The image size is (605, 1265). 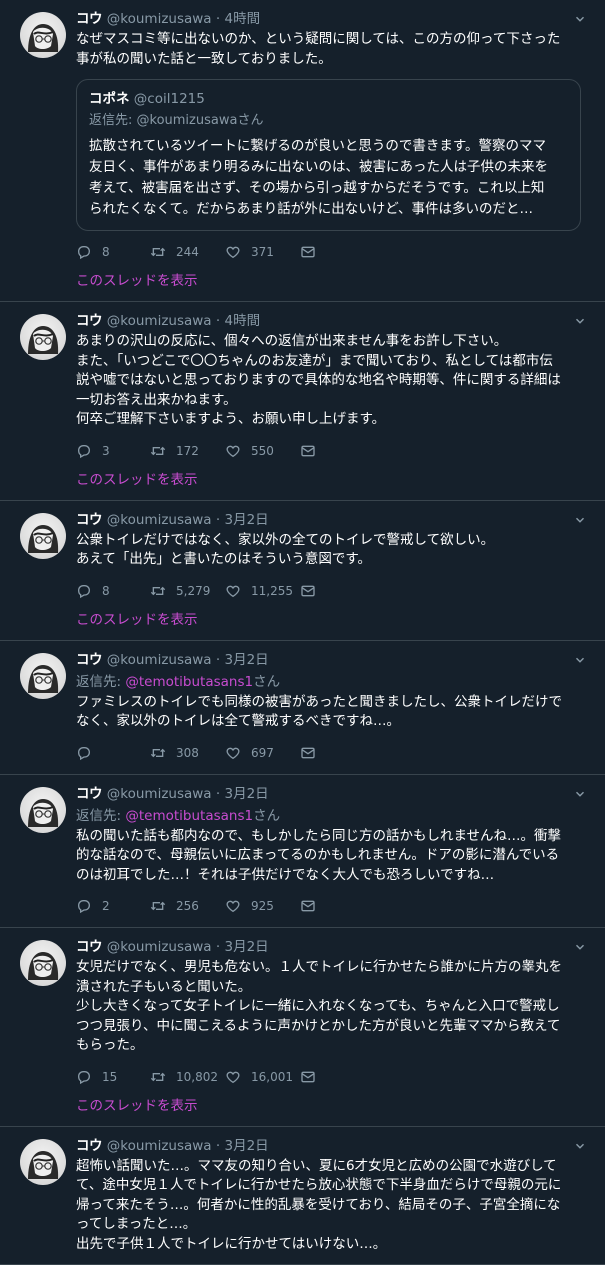 I want to click on like-button: 925, so click(x=262, y=906).